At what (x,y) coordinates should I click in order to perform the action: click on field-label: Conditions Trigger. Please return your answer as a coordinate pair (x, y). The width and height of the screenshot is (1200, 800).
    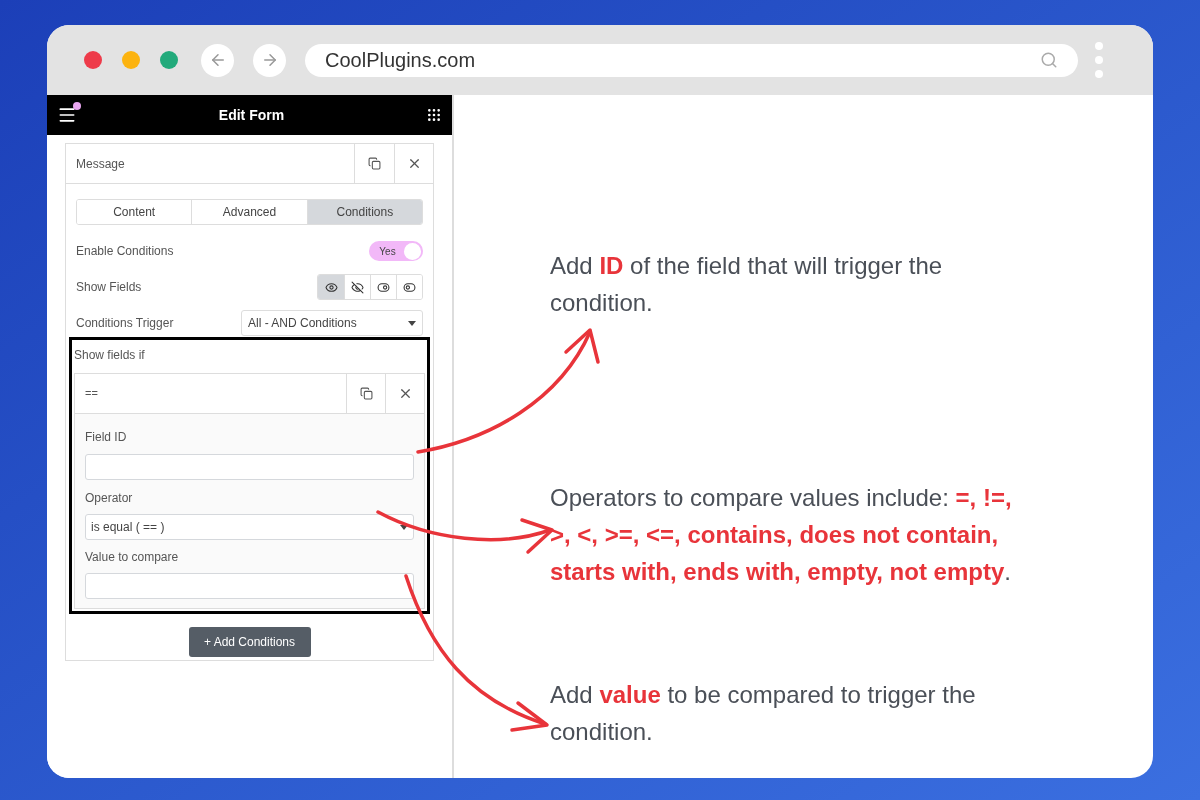
    Looking at the image, I should click on (125, 323).